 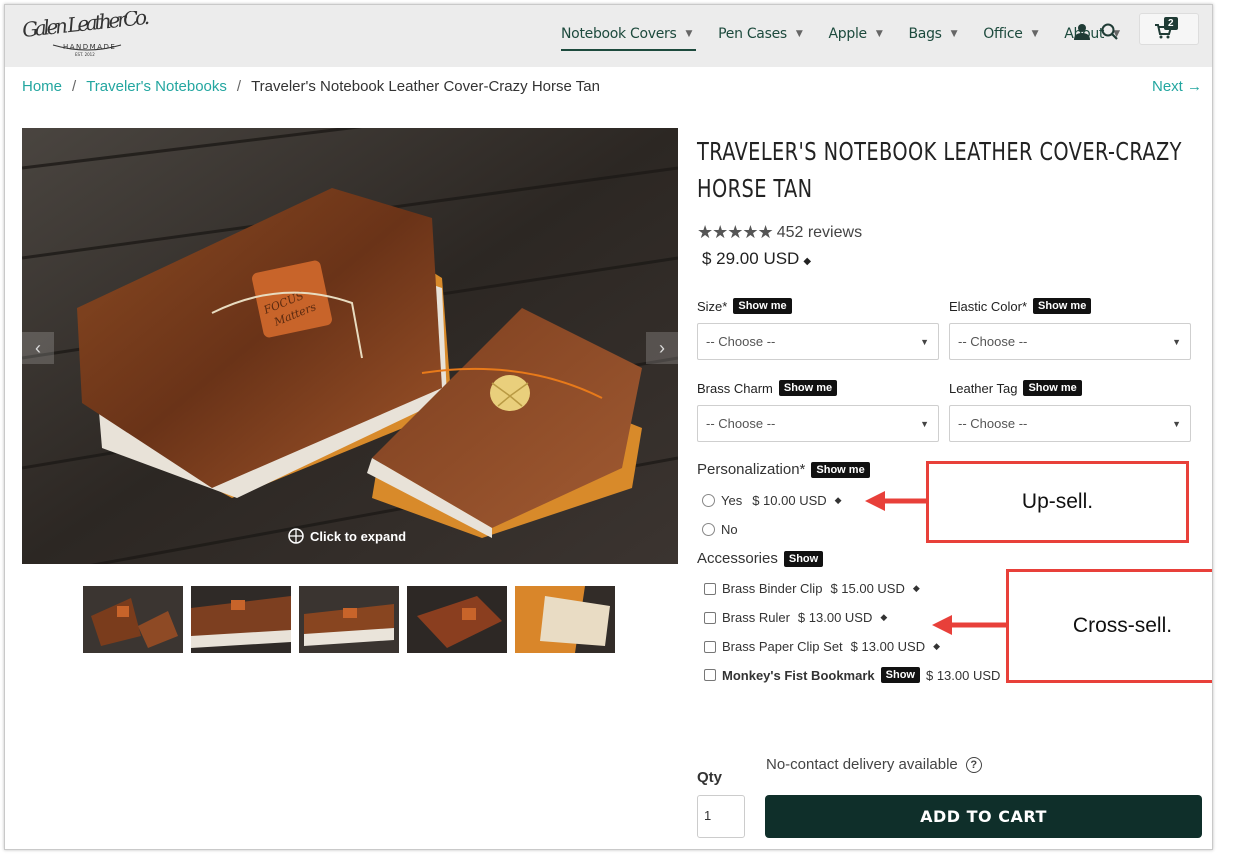 I want to click on personalization-no-option: No, so click(x=720, y=529).